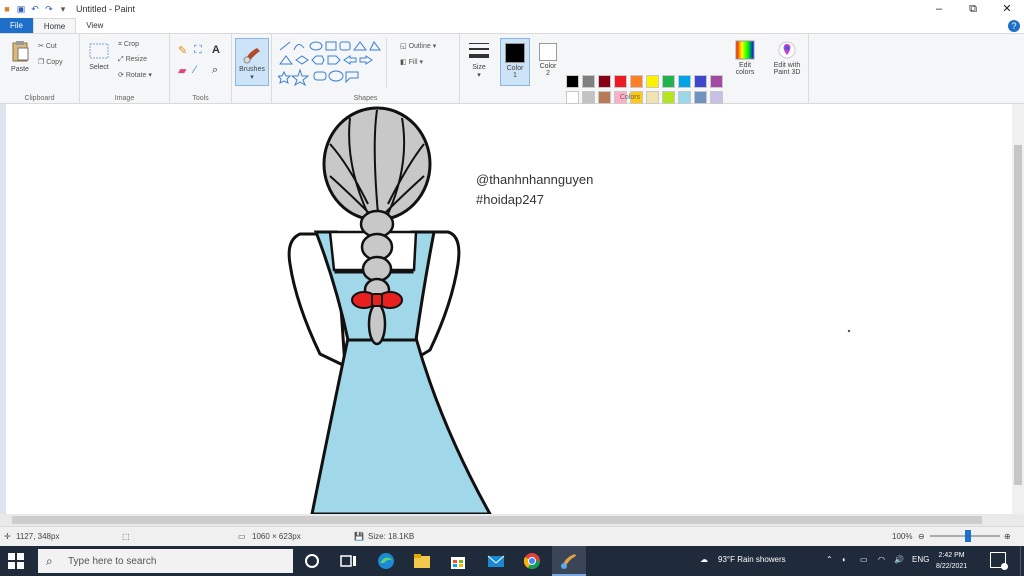 The width and height of the screenshot is (1024, 576). Describe the element at coordinates (252, 62) in the screenshot. I see `brushes-button: Brushes ▾` at that location.